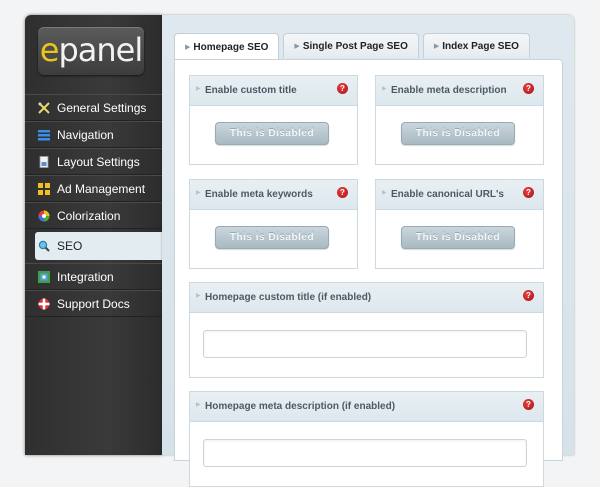 Image resolution: width=600 pixels, height=487 pixels. Describe the element at coordinates (44, 107) in the screenshot. I see `tools-icon` at that location.